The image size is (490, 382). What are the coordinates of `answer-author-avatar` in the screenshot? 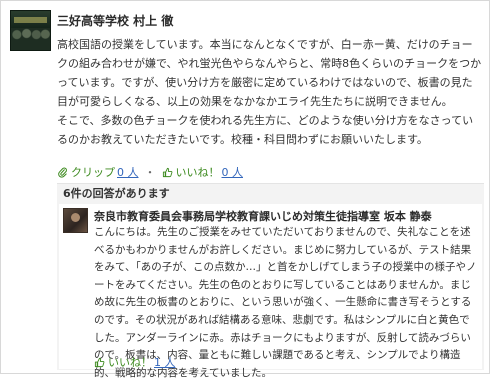 It's located at (75, 220).